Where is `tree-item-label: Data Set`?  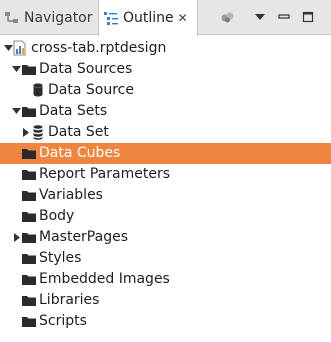
tree-item-label: Data Set is located at coordinates (78, 132).